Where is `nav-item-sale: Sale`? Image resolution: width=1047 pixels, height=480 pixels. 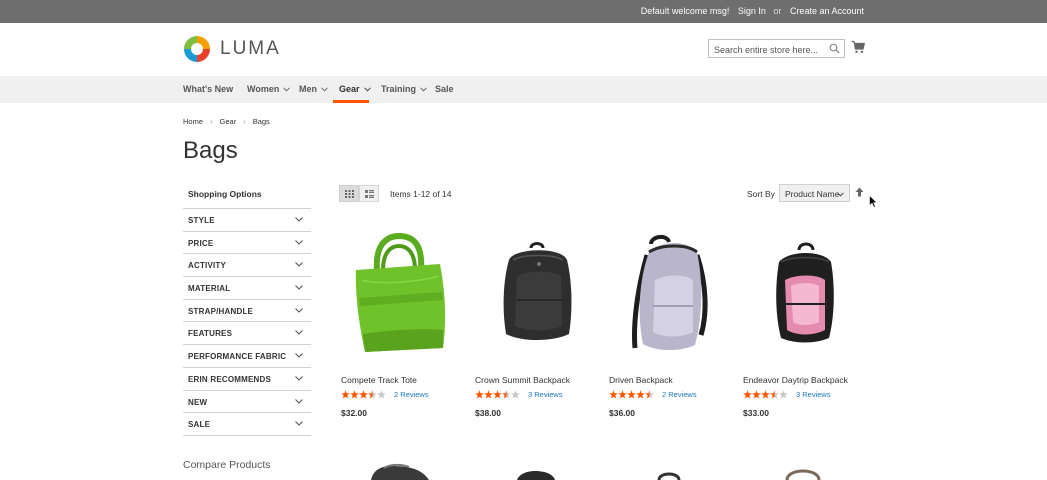 nav-item-sale: Sale is located at coordinates (444, 89).